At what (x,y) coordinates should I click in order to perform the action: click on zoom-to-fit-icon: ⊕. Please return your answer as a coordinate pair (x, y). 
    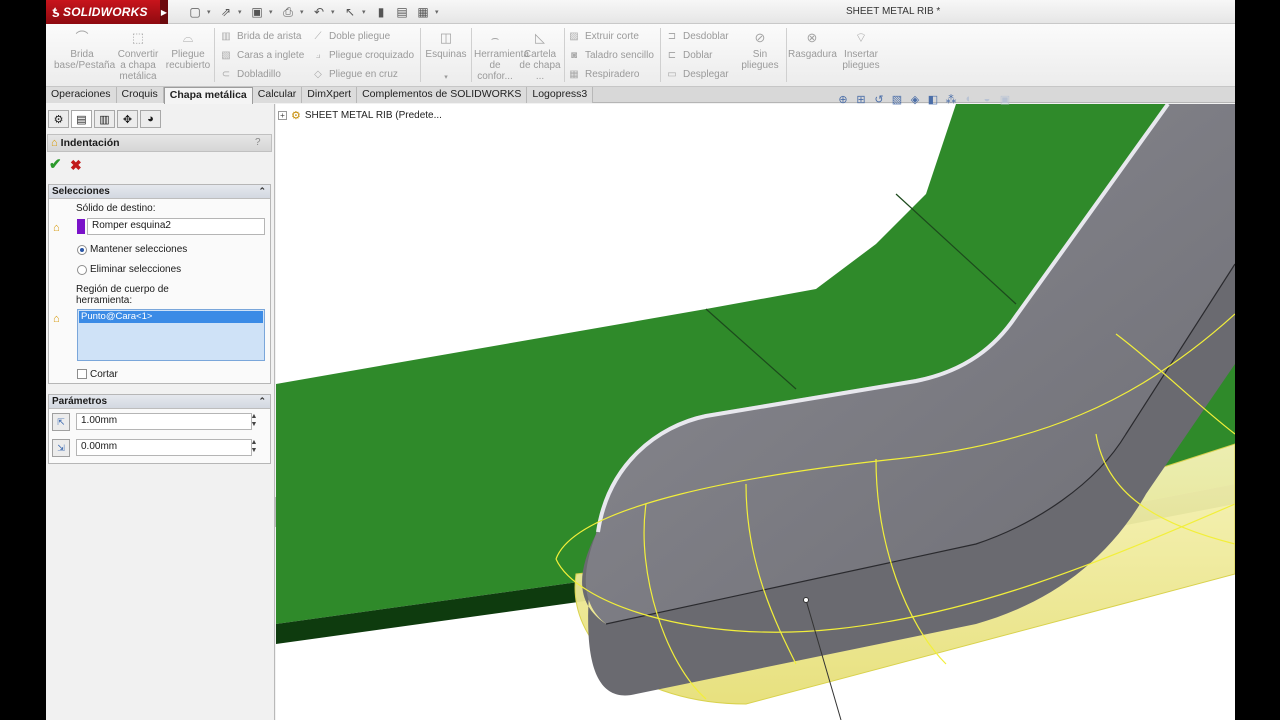
    Looking at the image, I should click on (843, 99).